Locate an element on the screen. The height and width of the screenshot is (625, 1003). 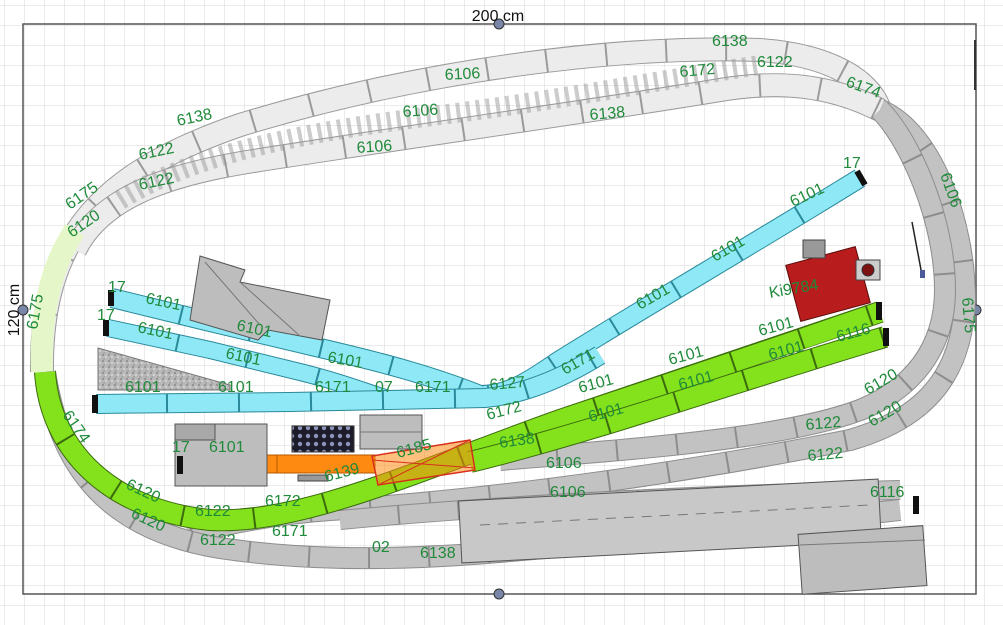
height-dimension: 120 cm is located at coordinates (14, 310).